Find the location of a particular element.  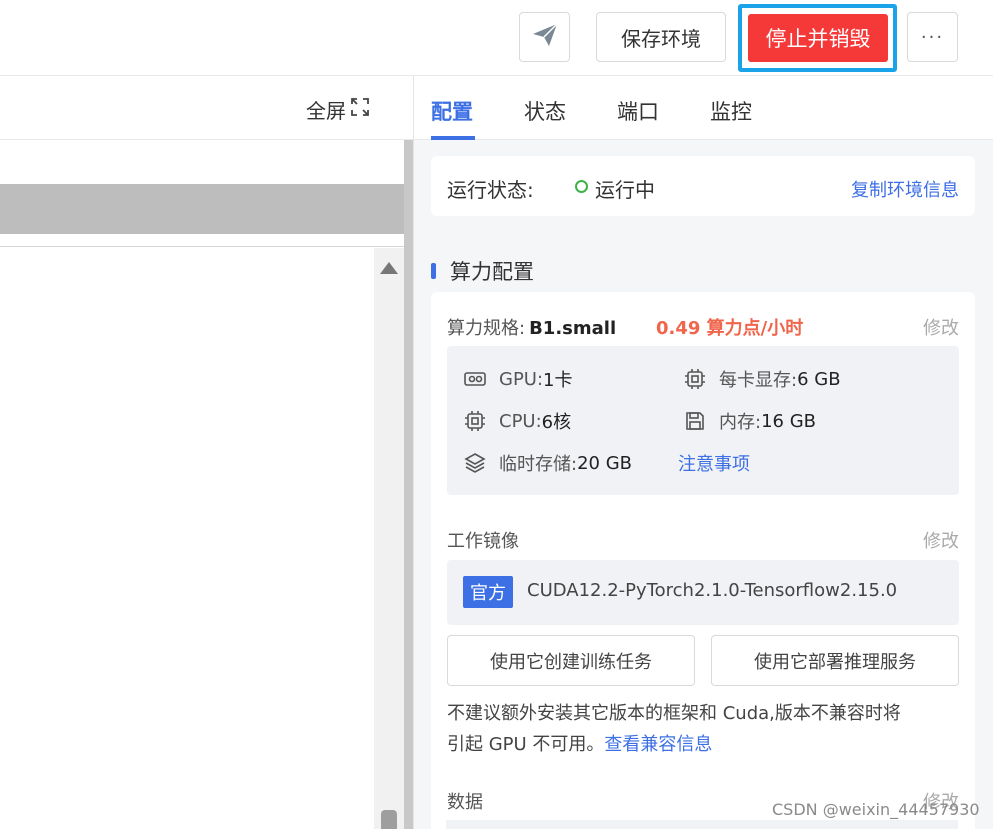

spec-name: B1.small is located at coordinates (573, 328).